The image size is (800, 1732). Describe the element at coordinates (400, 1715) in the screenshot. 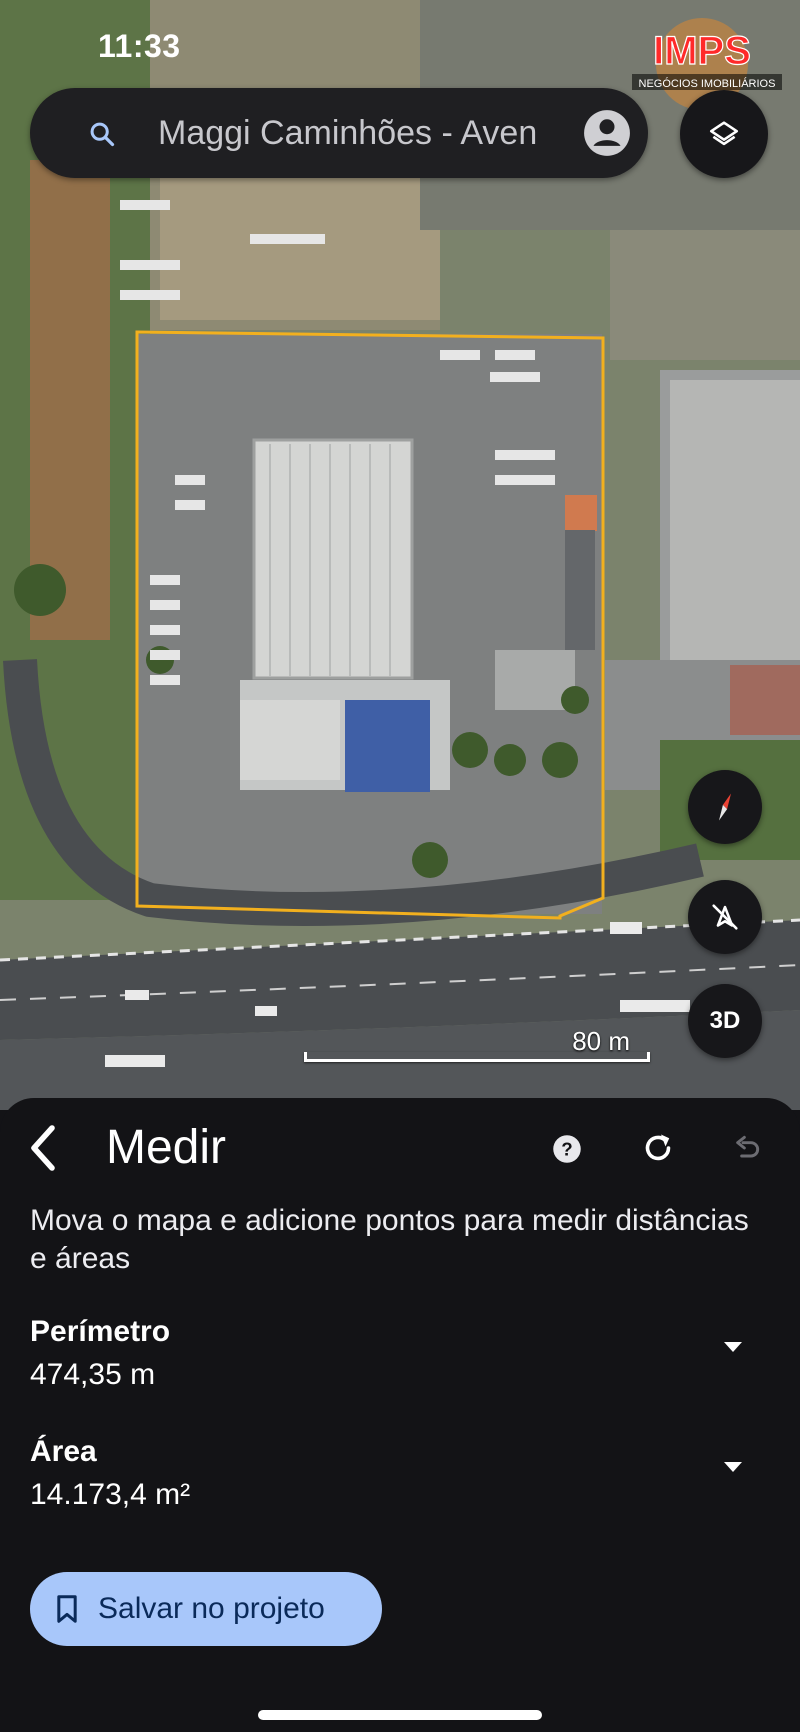

I see `home-indicator` at that location.